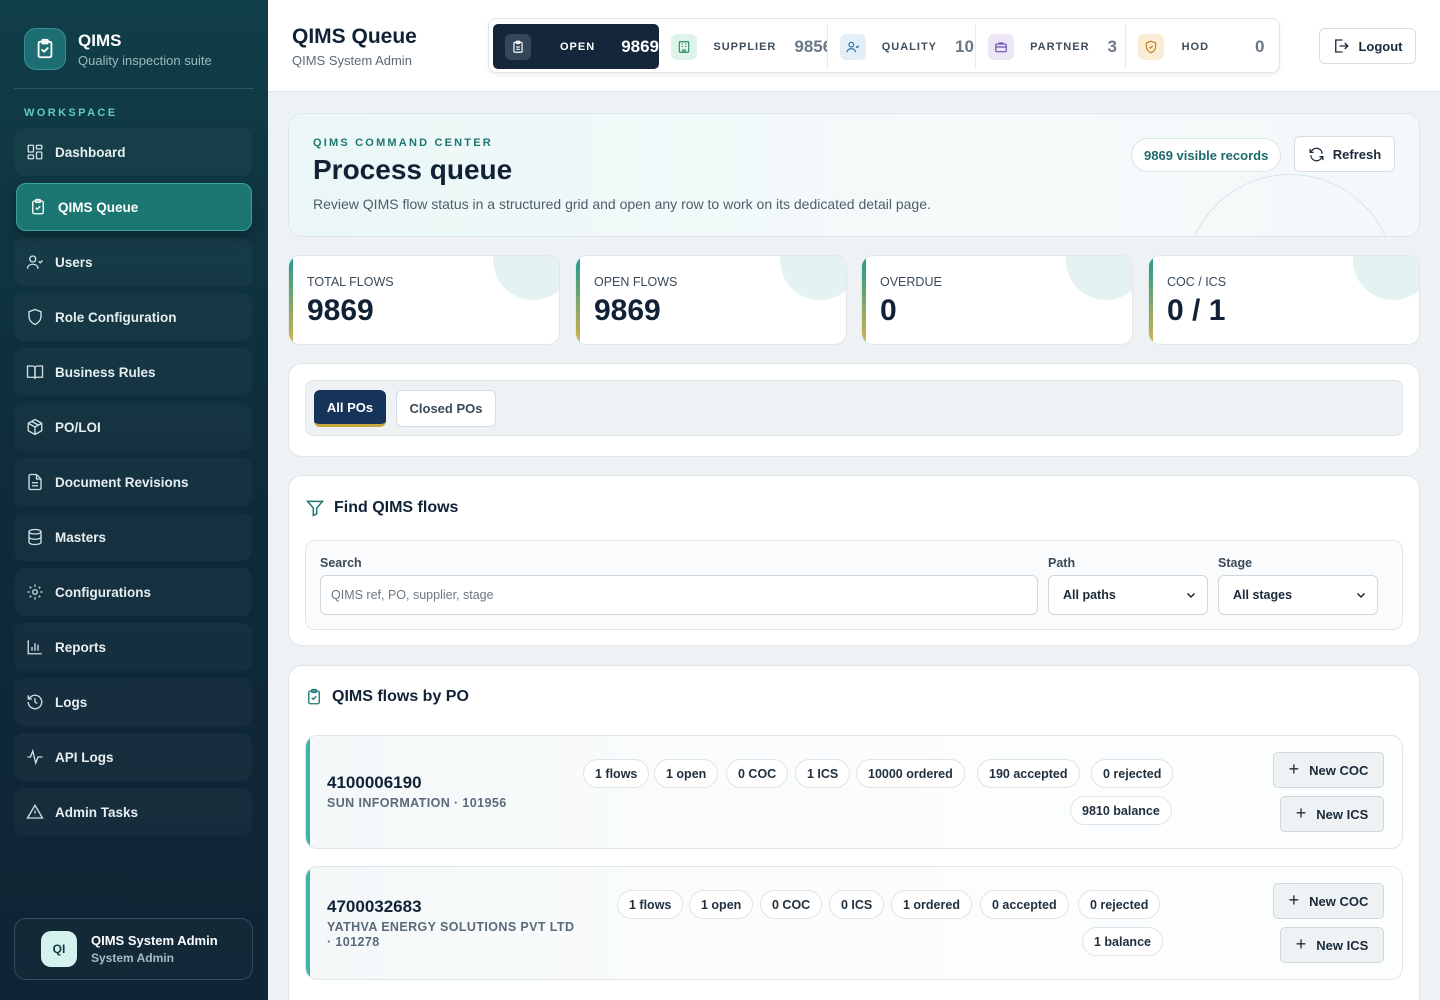 The image size is (1440, 1000). Describe the element at coordinates (71, 702) in the screenshot. I see `sidebar-item-label: Logs` at that location.